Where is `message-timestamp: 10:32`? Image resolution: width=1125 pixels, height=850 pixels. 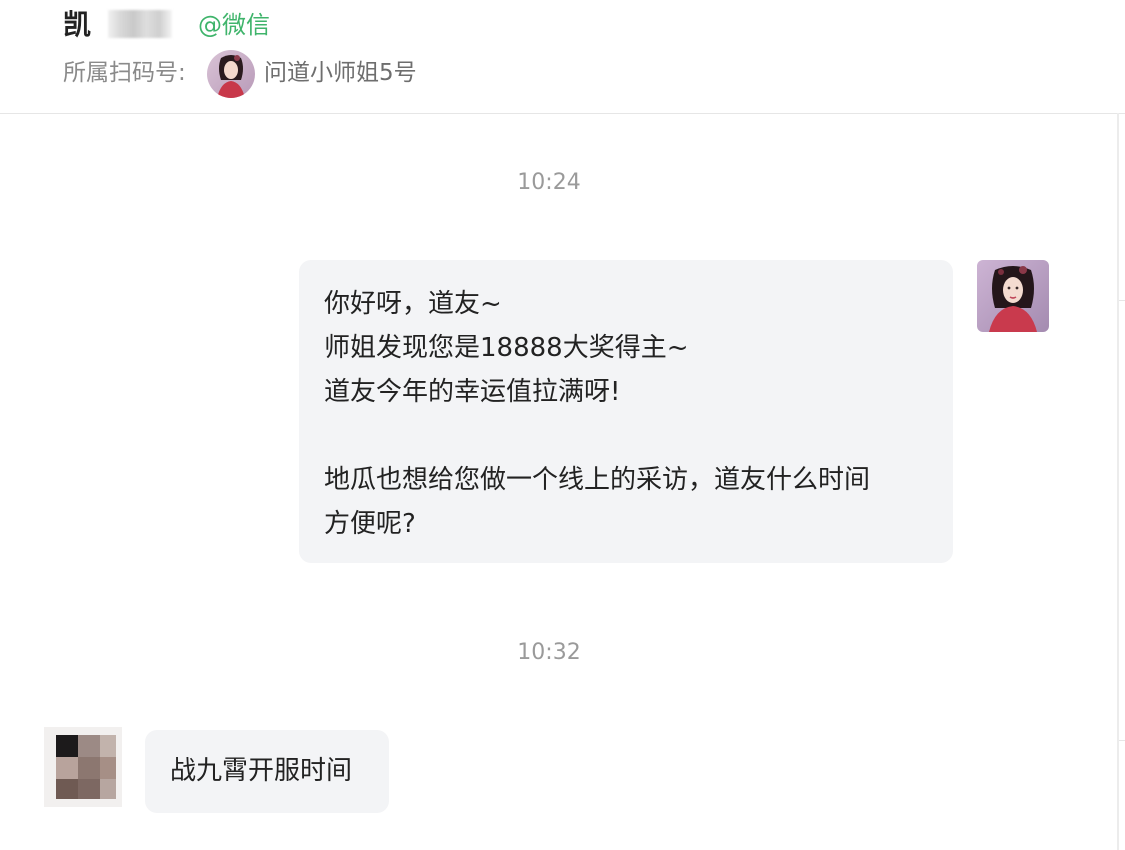
message-timestamp: 10:32 is located at coordinates (549, 652).